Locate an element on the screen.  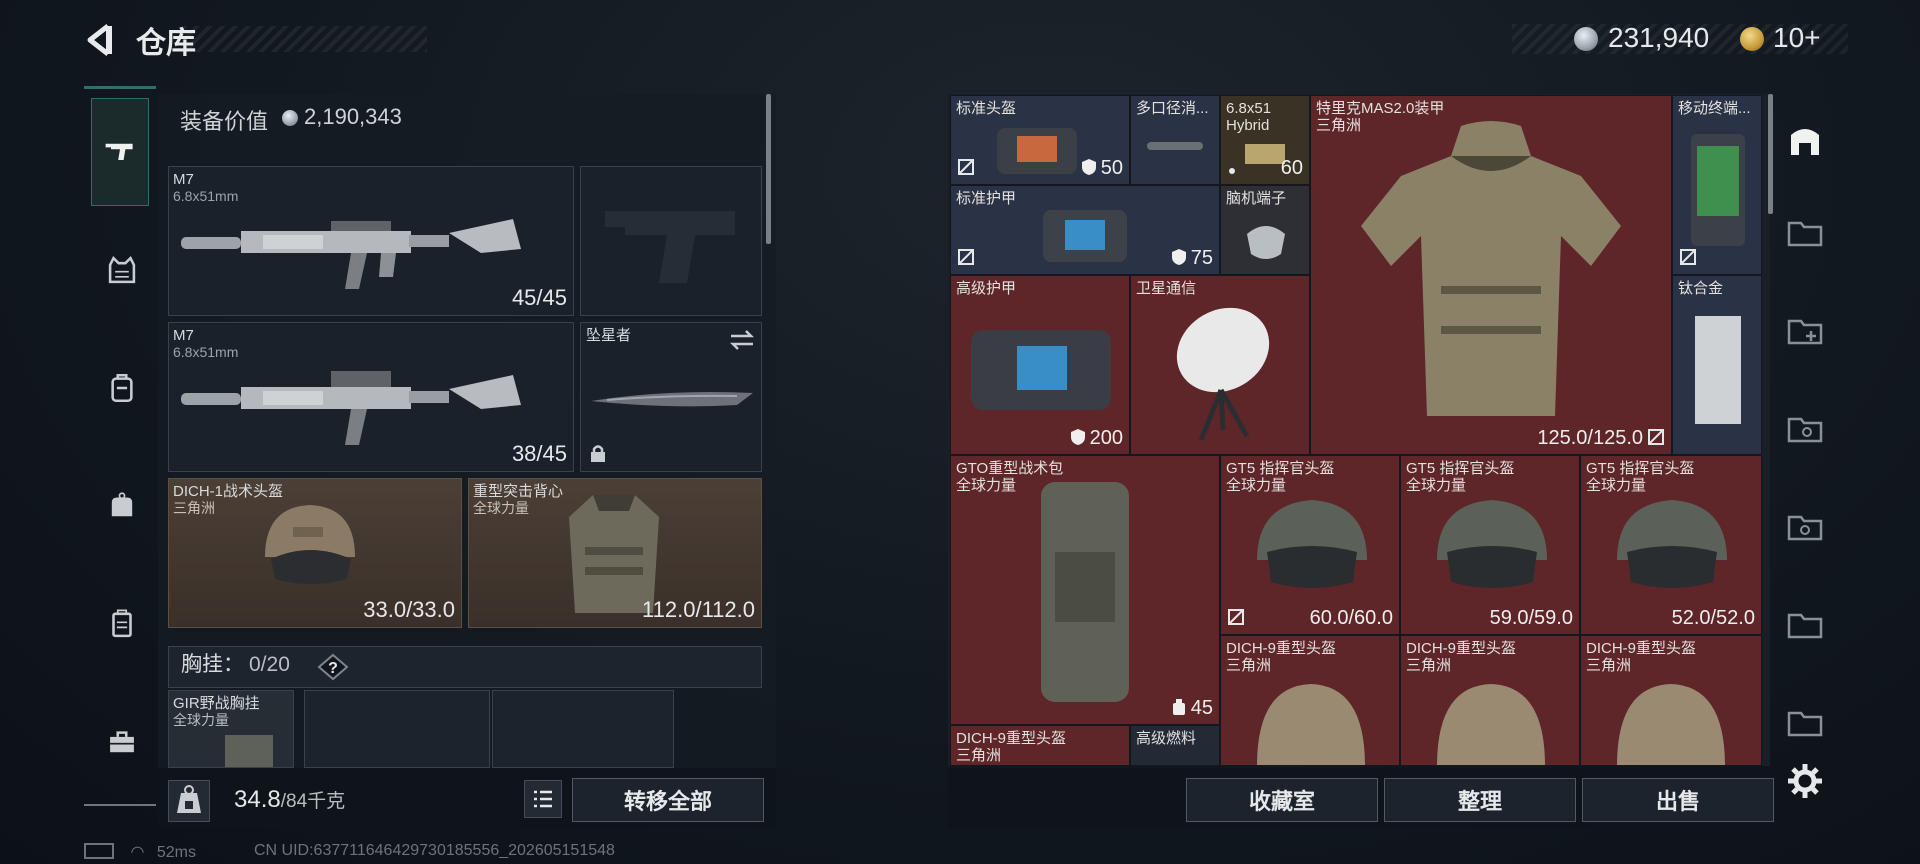
storage-item: GT5 指挥官头盔 全球力量 59.0/59.0 is located at coordinates (1490, 545).